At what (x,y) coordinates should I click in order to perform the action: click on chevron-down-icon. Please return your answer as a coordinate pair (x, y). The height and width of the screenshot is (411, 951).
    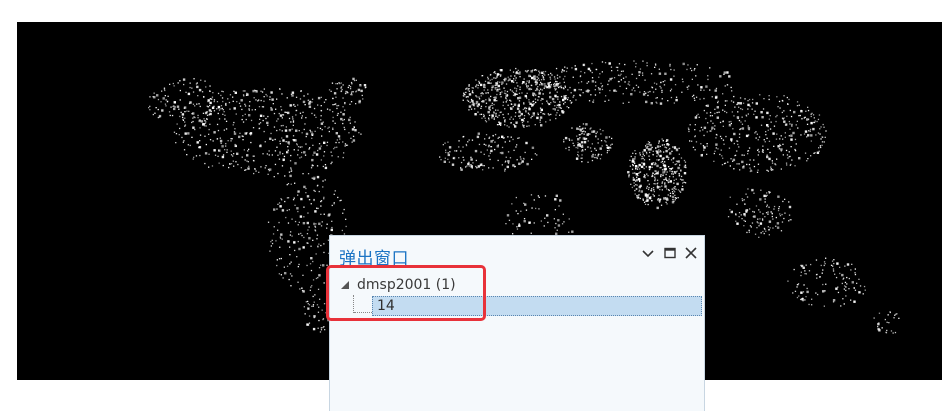
    Looking at the image, I should click on (648, 254).